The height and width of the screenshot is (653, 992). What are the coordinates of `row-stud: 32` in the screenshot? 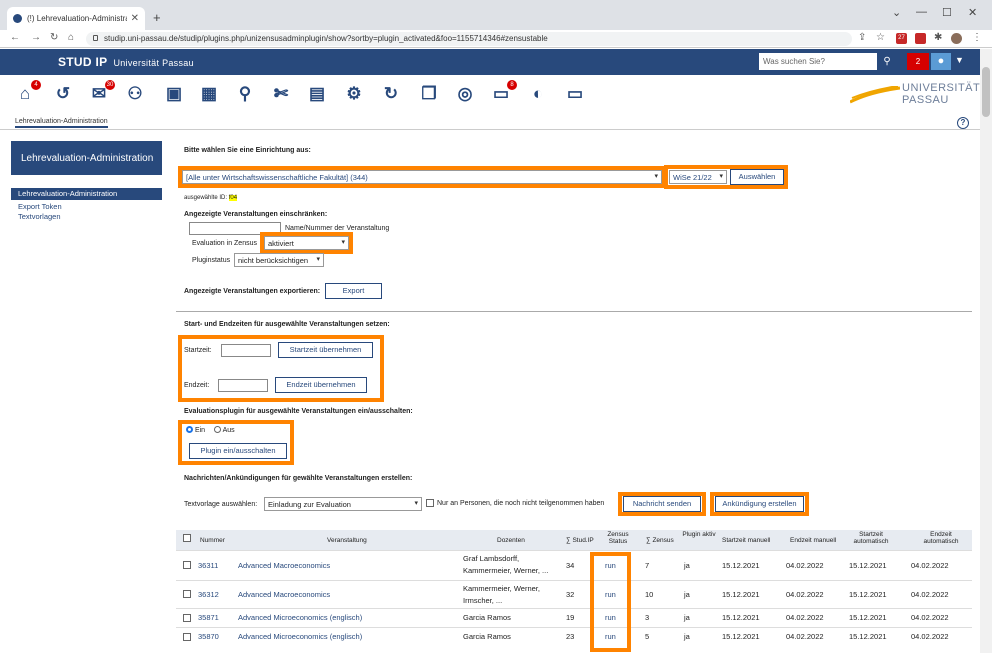 It's located at (570, 594).